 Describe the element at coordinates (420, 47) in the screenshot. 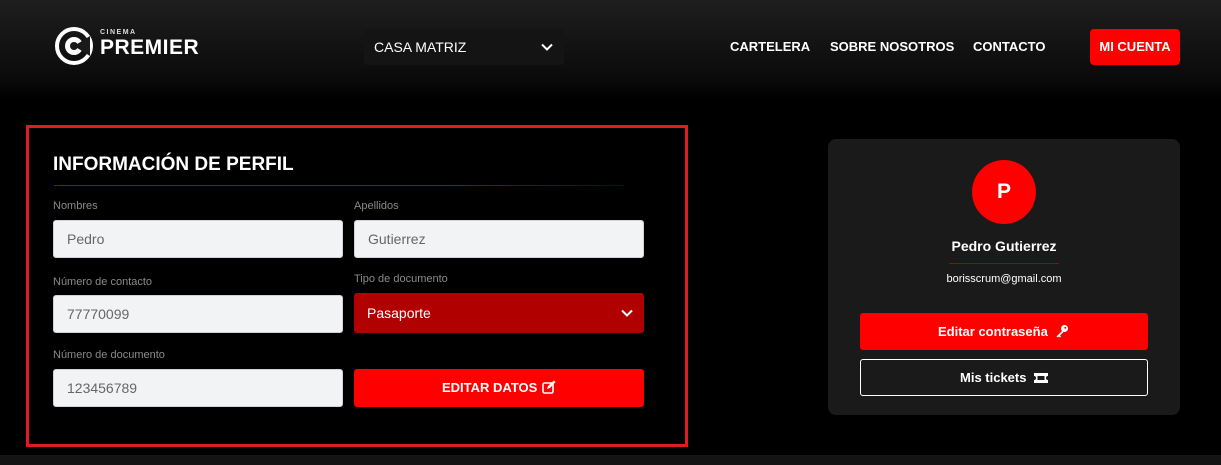

I see `branch-select-value: CASA MATRIZ` at that location.